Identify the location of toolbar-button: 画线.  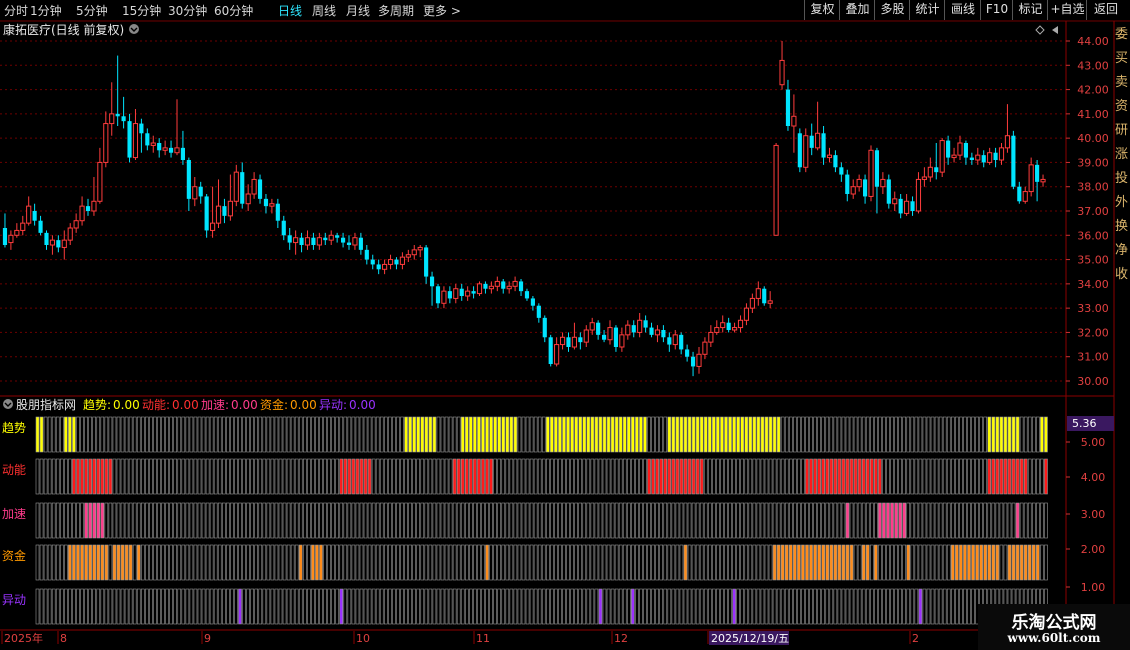
(962, 10).